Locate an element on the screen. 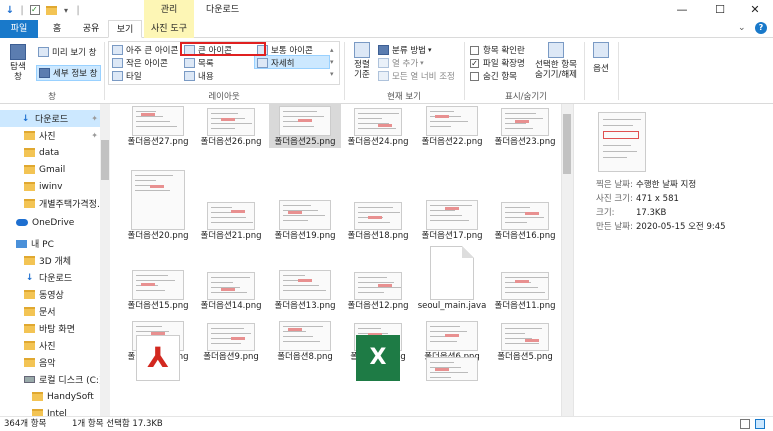 The image size is (773, 431). details-pane-label: 세부 정보 창 is located at coordinates (75, 74).